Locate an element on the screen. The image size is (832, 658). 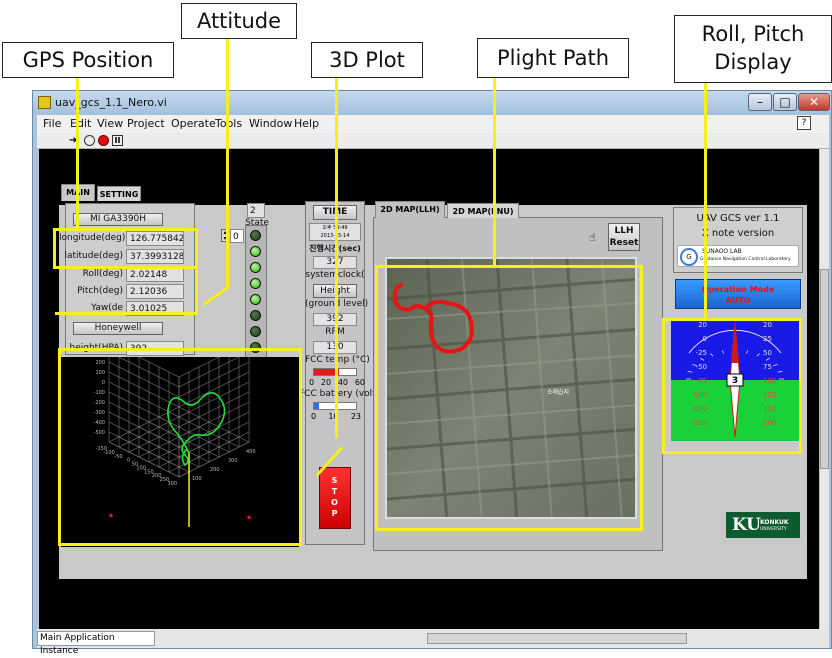
highlight-gps is located at coordinates (125, 248).